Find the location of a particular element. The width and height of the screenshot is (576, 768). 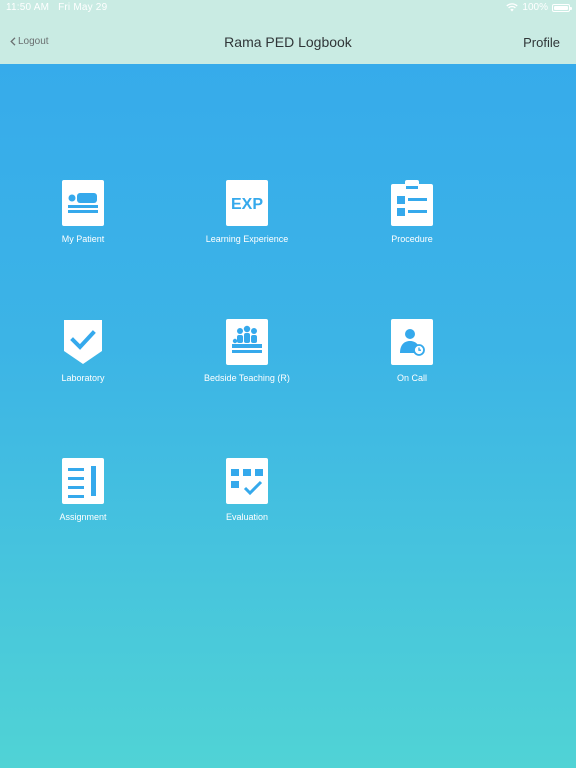

exp-icon: EXP is located at coordinates (247, 203).